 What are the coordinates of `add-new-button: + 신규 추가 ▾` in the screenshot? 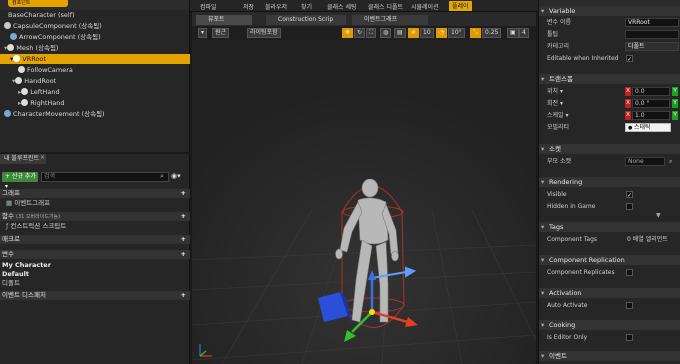 It's located at (20, 181).